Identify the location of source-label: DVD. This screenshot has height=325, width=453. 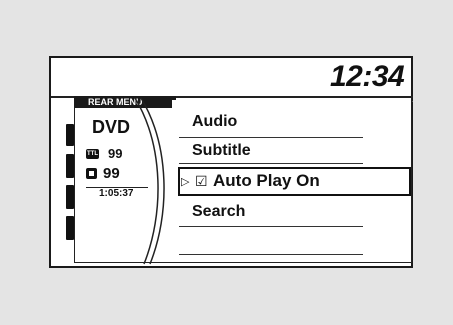
(111, 127).